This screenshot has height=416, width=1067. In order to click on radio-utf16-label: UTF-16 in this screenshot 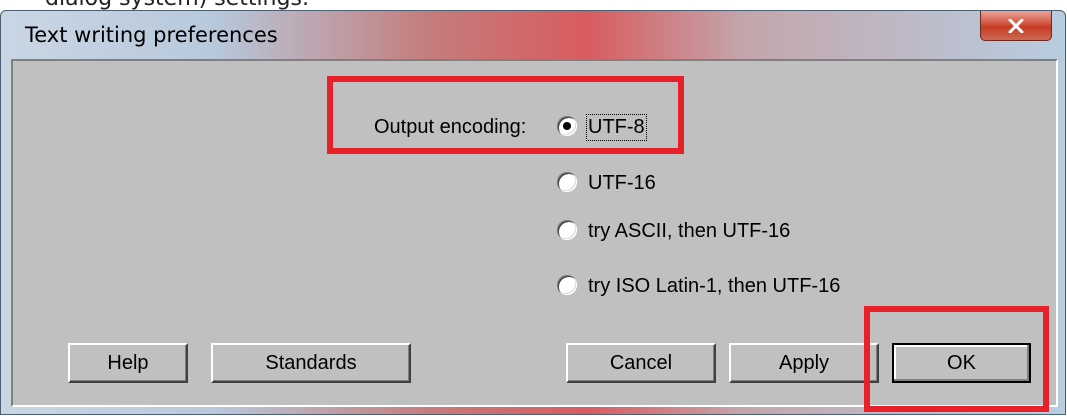, I will do `click(622, 183)`.